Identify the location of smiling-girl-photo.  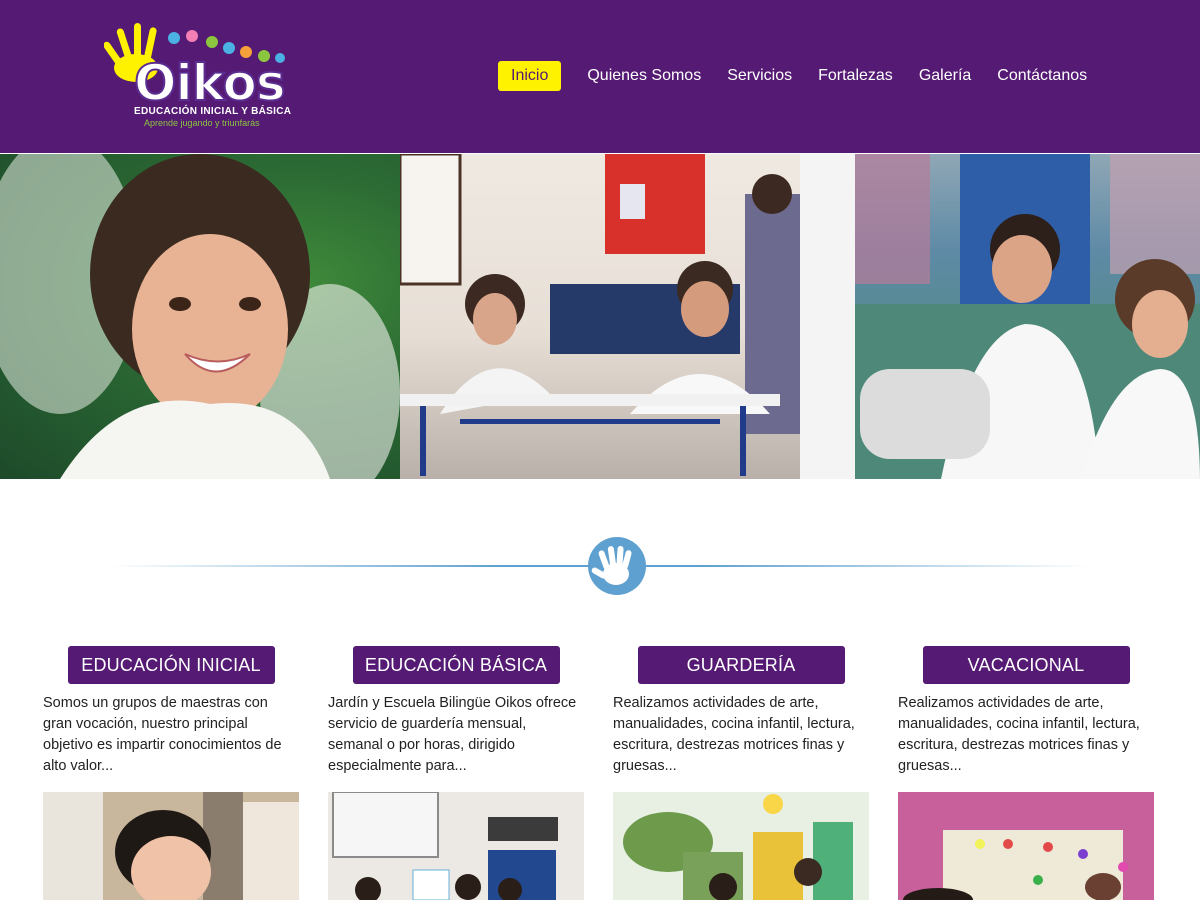
(200, 316).